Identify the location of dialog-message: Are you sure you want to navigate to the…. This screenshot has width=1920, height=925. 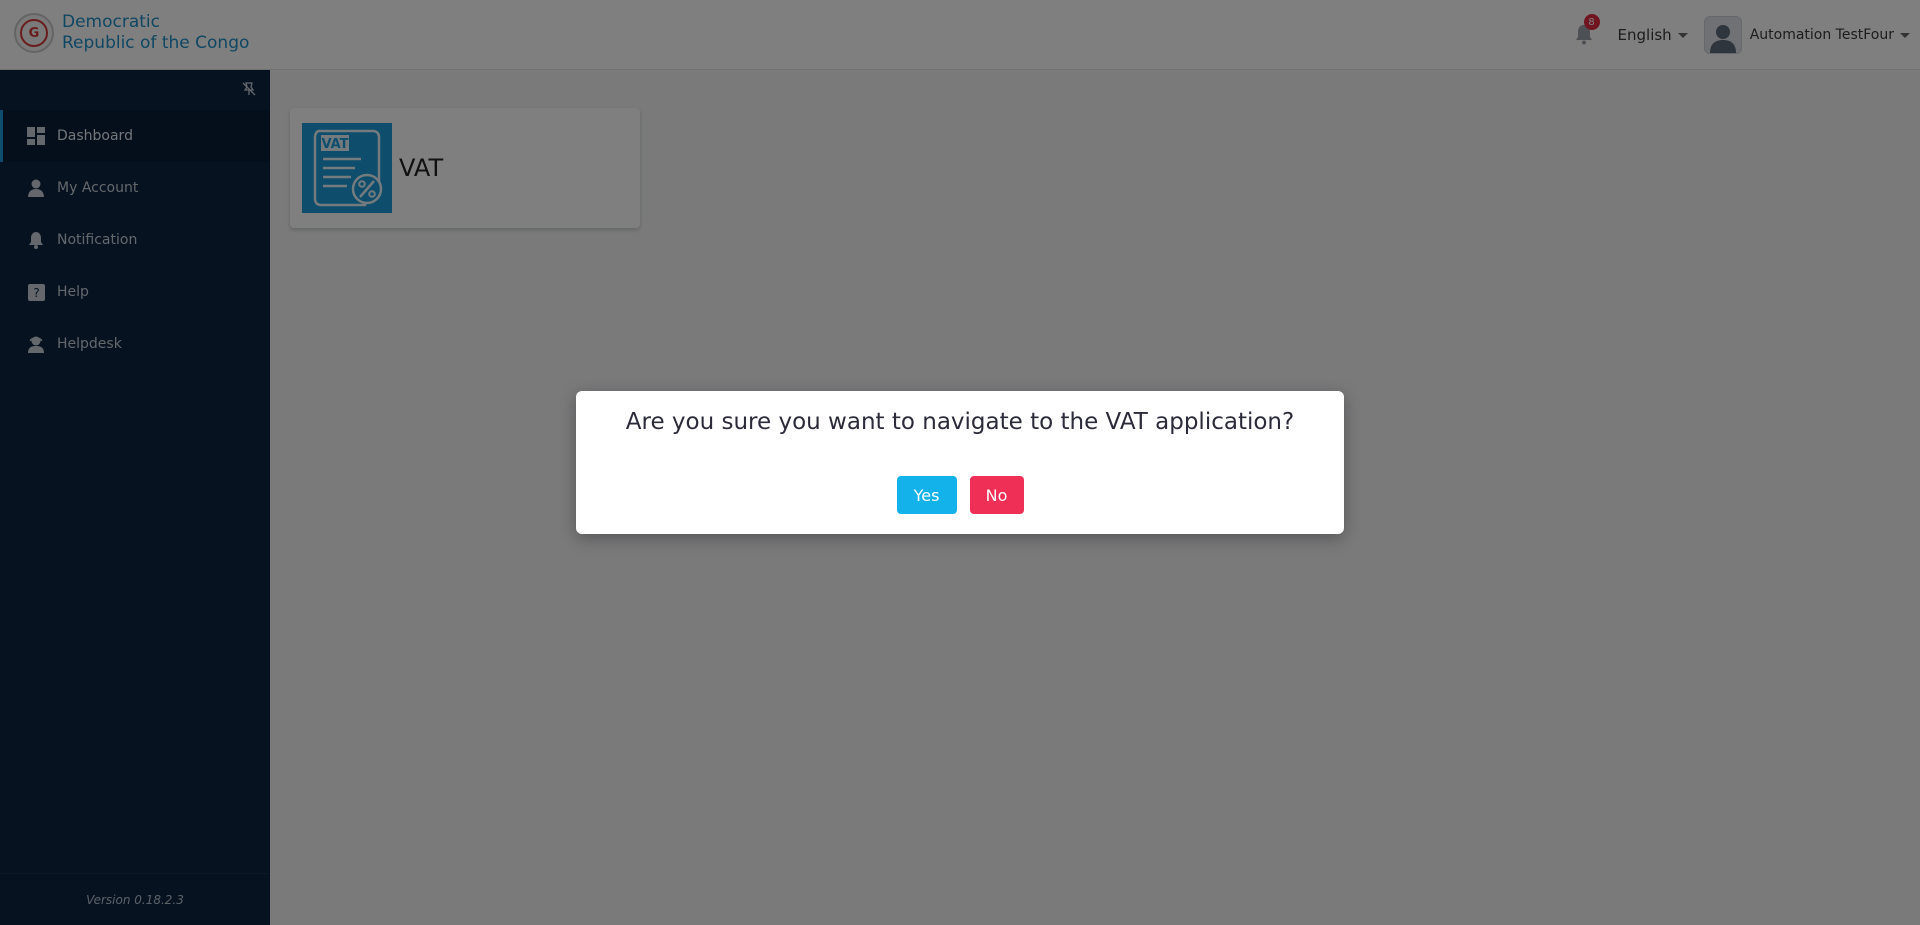
(960, 422).